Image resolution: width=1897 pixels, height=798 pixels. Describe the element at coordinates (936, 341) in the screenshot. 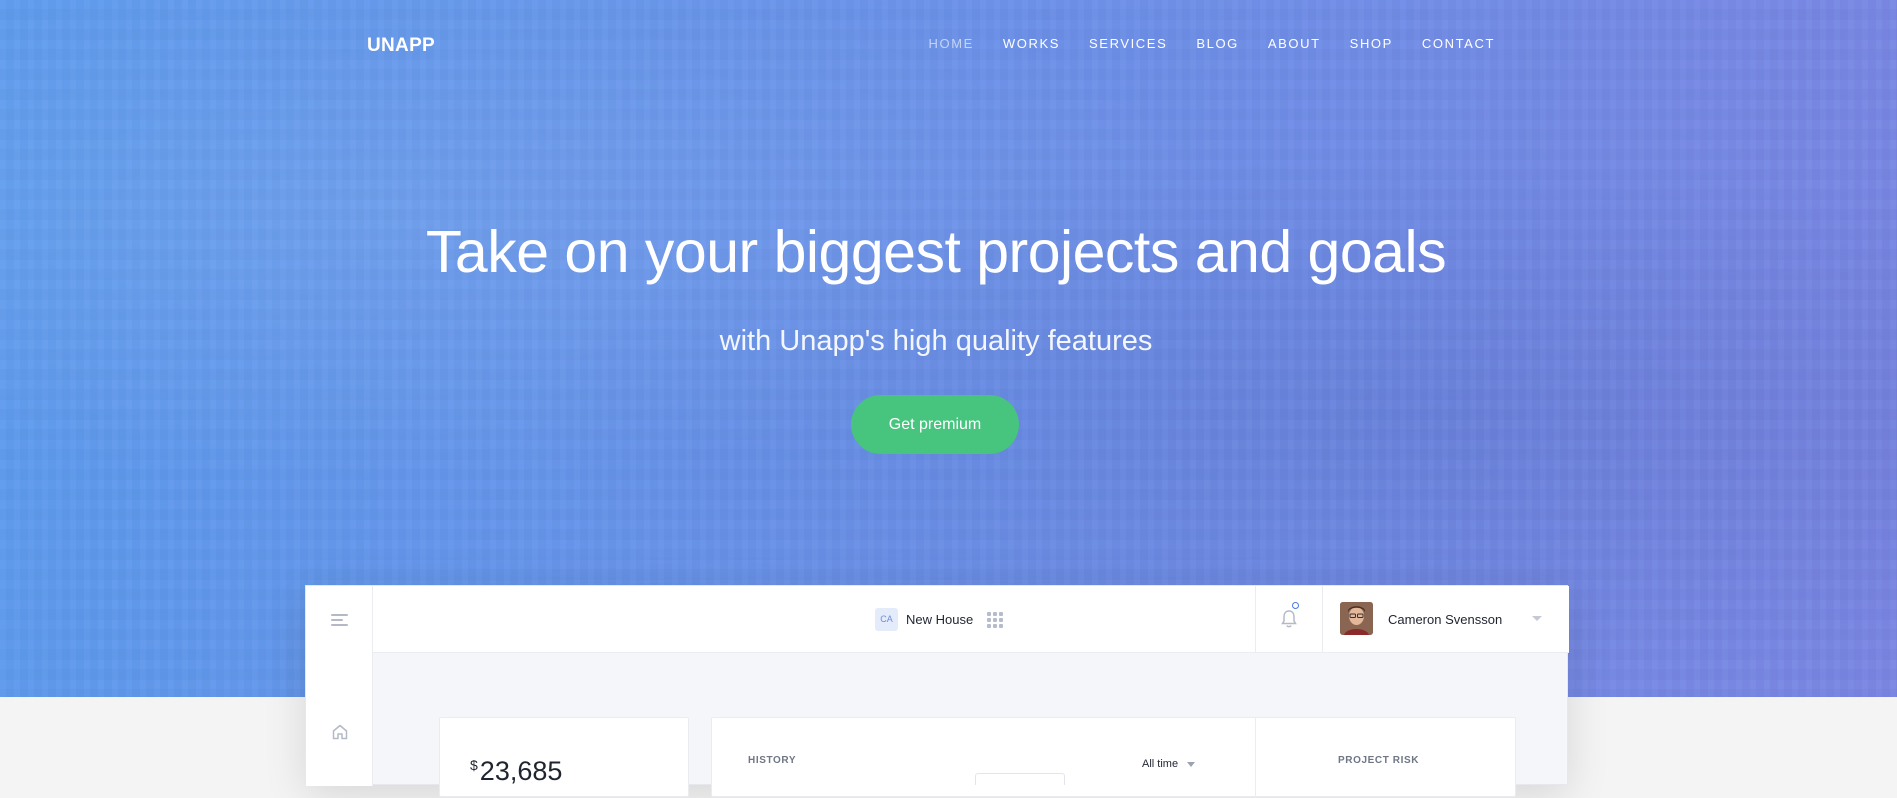

I see `hero-subline: with Unapp's high quality features` at that location.